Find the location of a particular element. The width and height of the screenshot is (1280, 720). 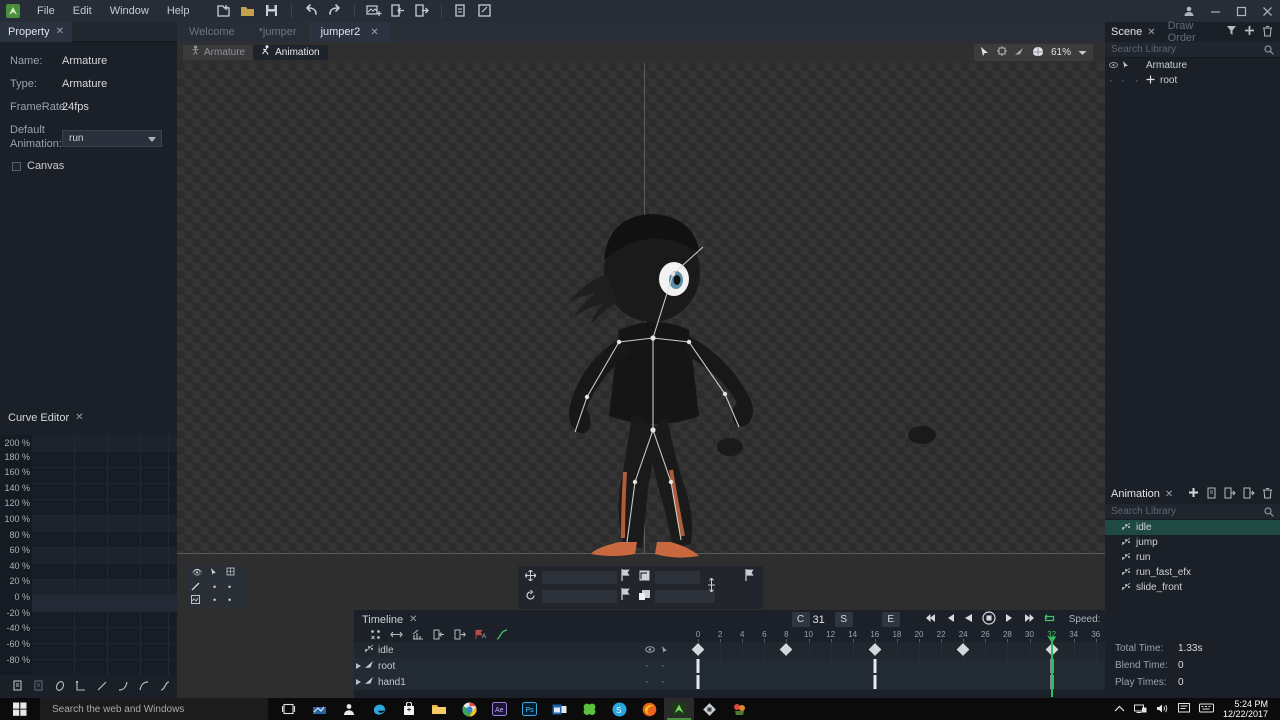

end-frame-button: E is located at coordinates (890, 619).